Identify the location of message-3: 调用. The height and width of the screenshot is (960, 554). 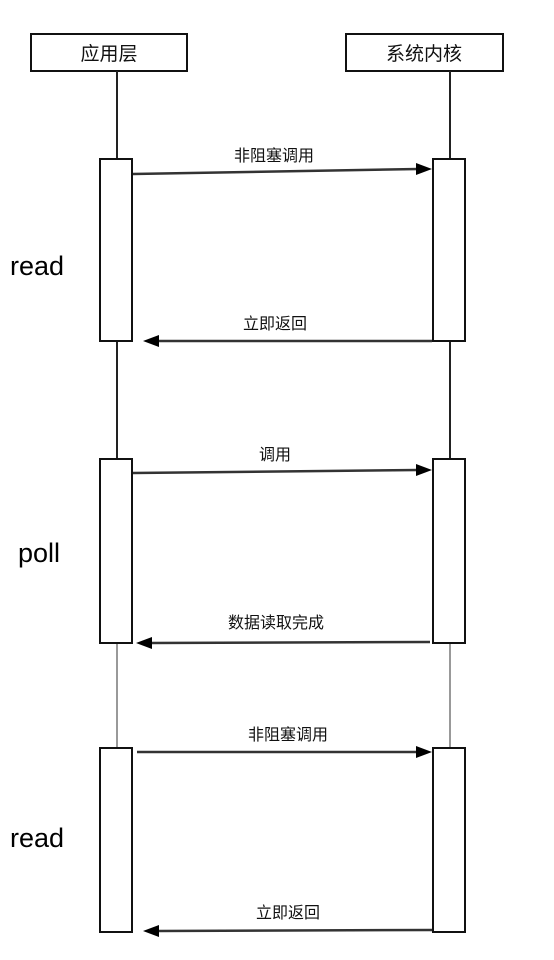
(282, 460).